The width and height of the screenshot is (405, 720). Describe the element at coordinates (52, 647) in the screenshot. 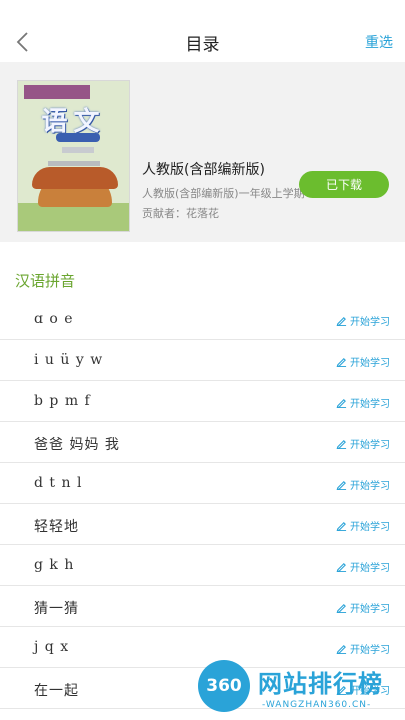

I see `lesson-label: j q x` at that location.